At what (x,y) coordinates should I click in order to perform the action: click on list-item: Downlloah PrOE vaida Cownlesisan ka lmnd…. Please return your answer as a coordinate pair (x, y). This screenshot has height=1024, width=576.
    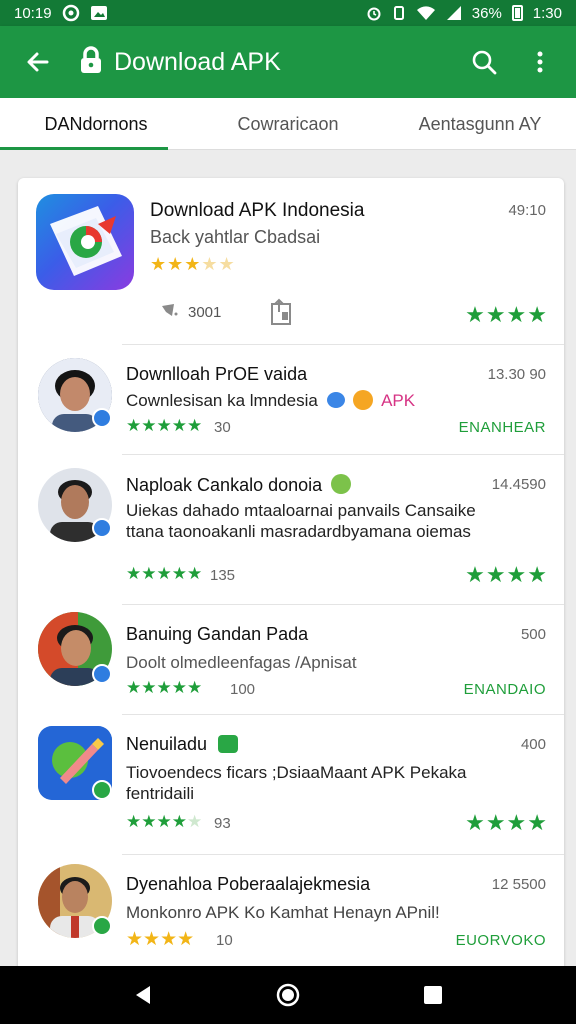
    Looking at the image, I should click on (291, 399).